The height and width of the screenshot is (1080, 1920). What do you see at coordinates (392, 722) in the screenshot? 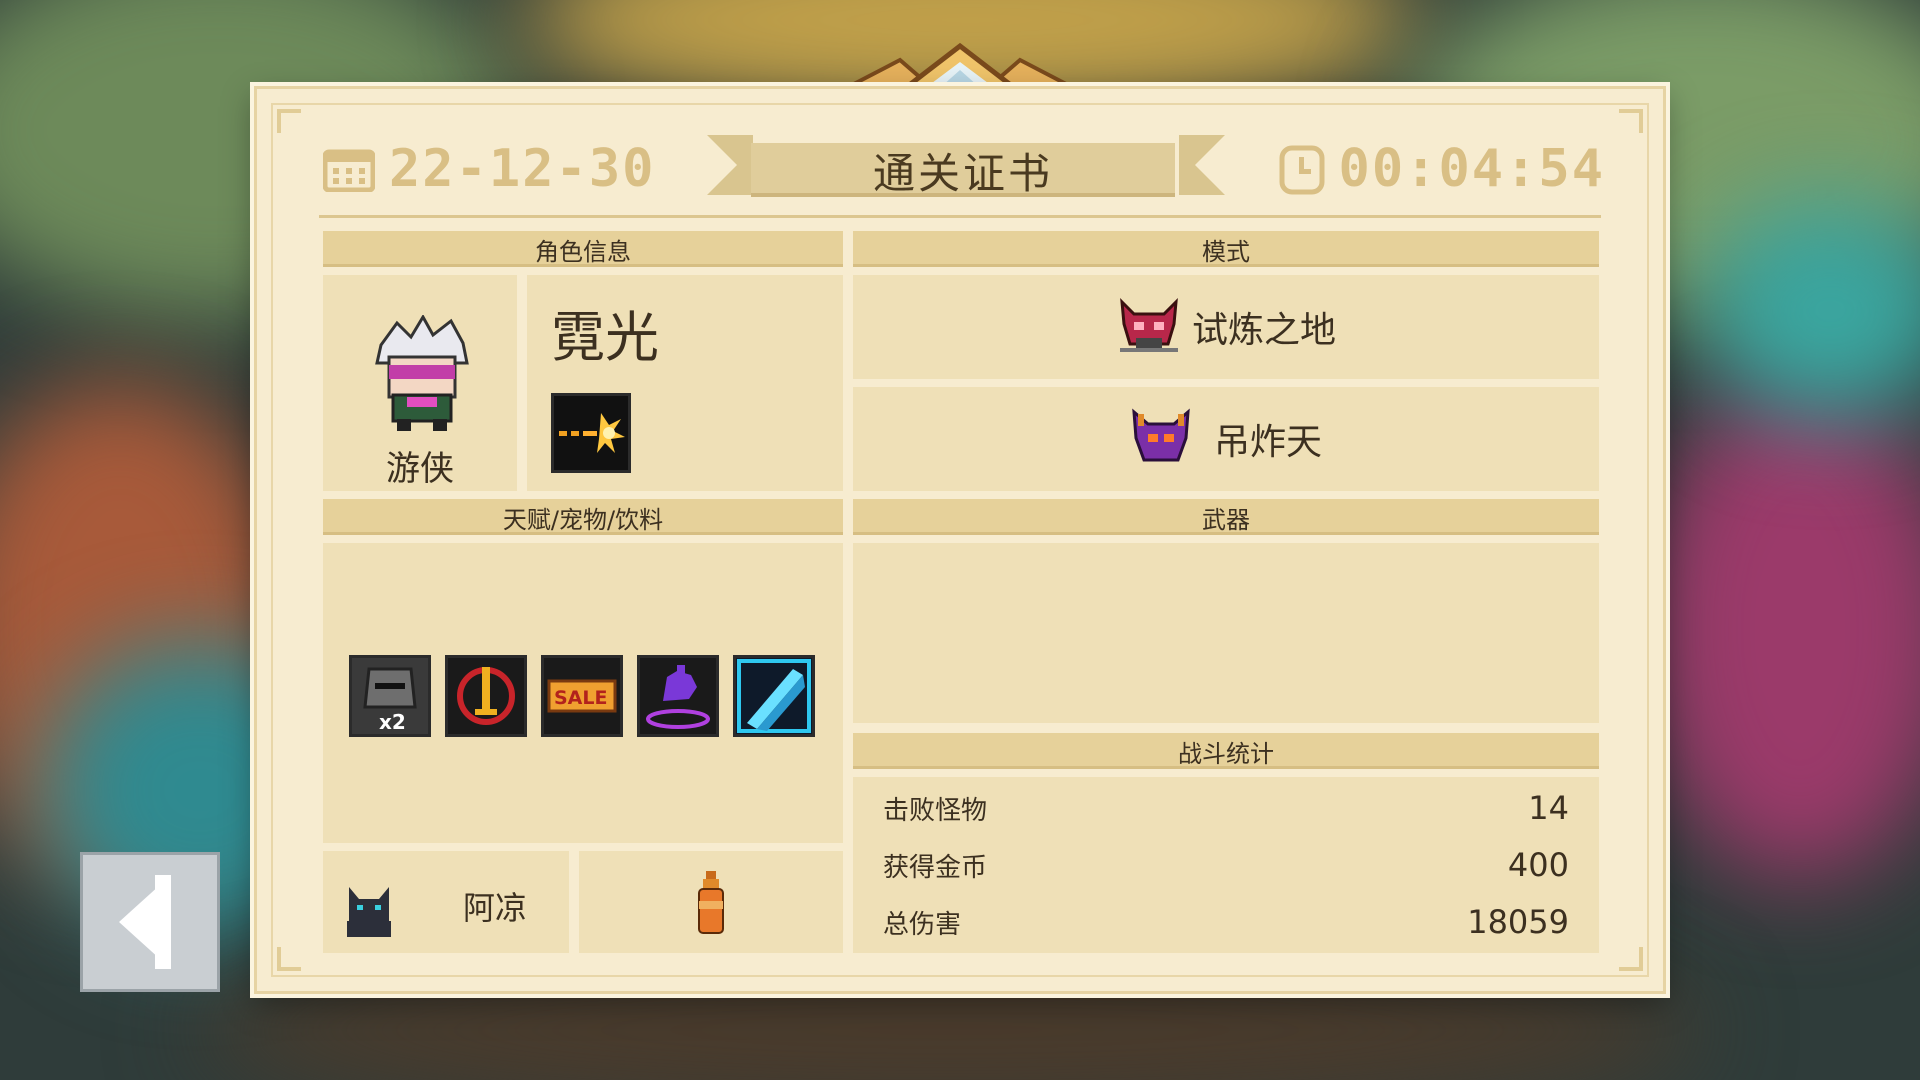
I see `svg-text: x2` at bounding box center [392, 722].